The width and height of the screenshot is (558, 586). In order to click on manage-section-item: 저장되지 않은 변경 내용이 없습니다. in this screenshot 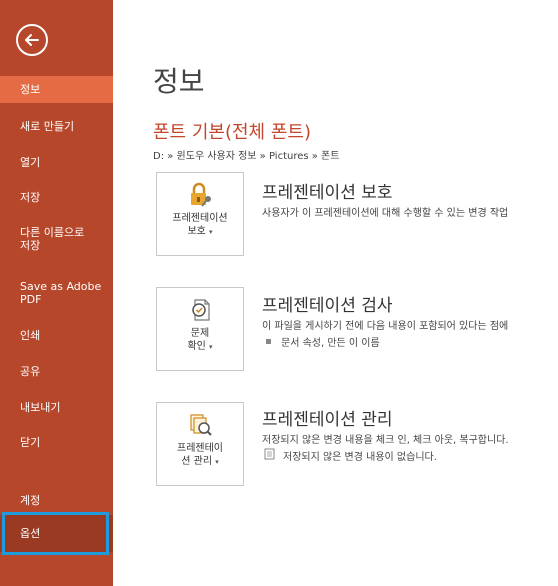, I will do `click(349, 455)`.